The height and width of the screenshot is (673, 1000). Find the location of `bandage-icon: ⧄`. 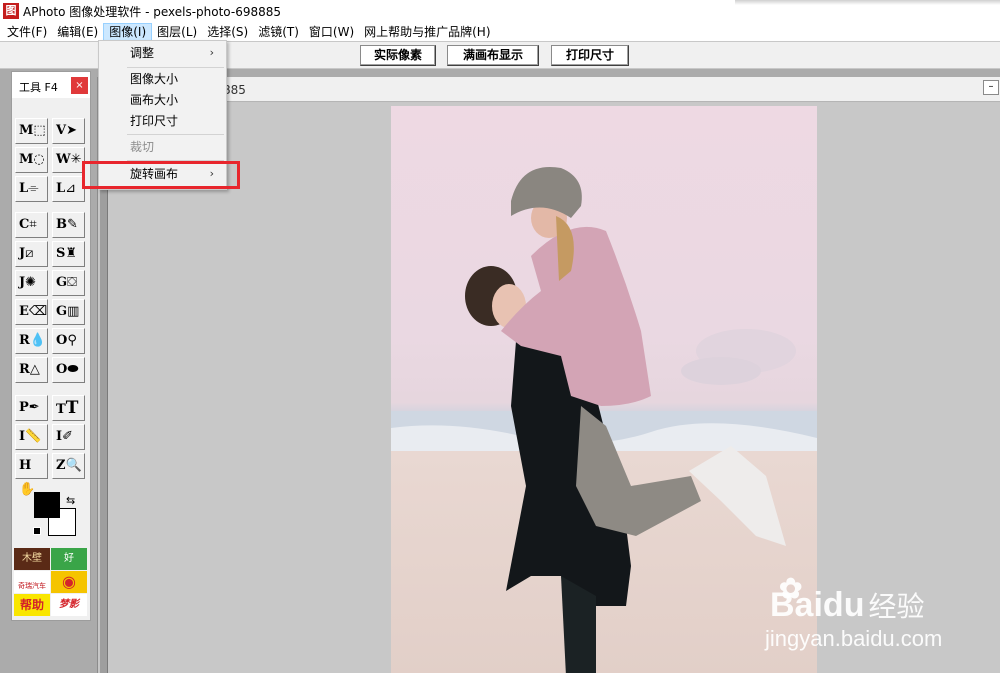

bandage-icon: ⧄ is located at coordinates (29, 253).